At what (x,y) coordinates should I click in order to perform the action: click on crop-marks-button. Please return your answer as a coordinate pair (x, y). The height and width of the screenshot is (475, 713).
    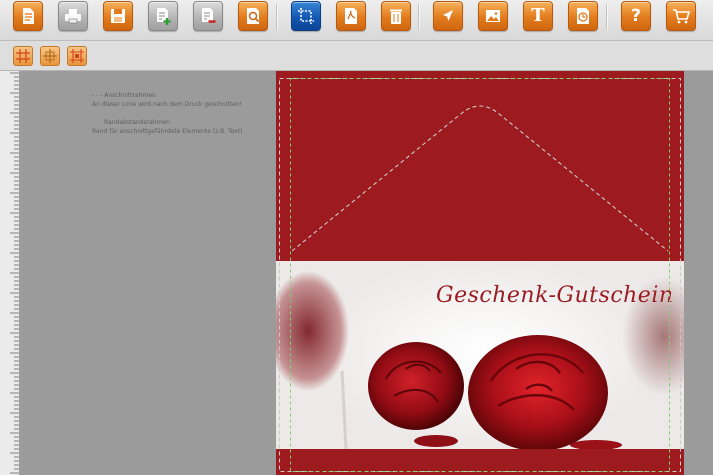
    Looking at the image, I should click on (306, 16).